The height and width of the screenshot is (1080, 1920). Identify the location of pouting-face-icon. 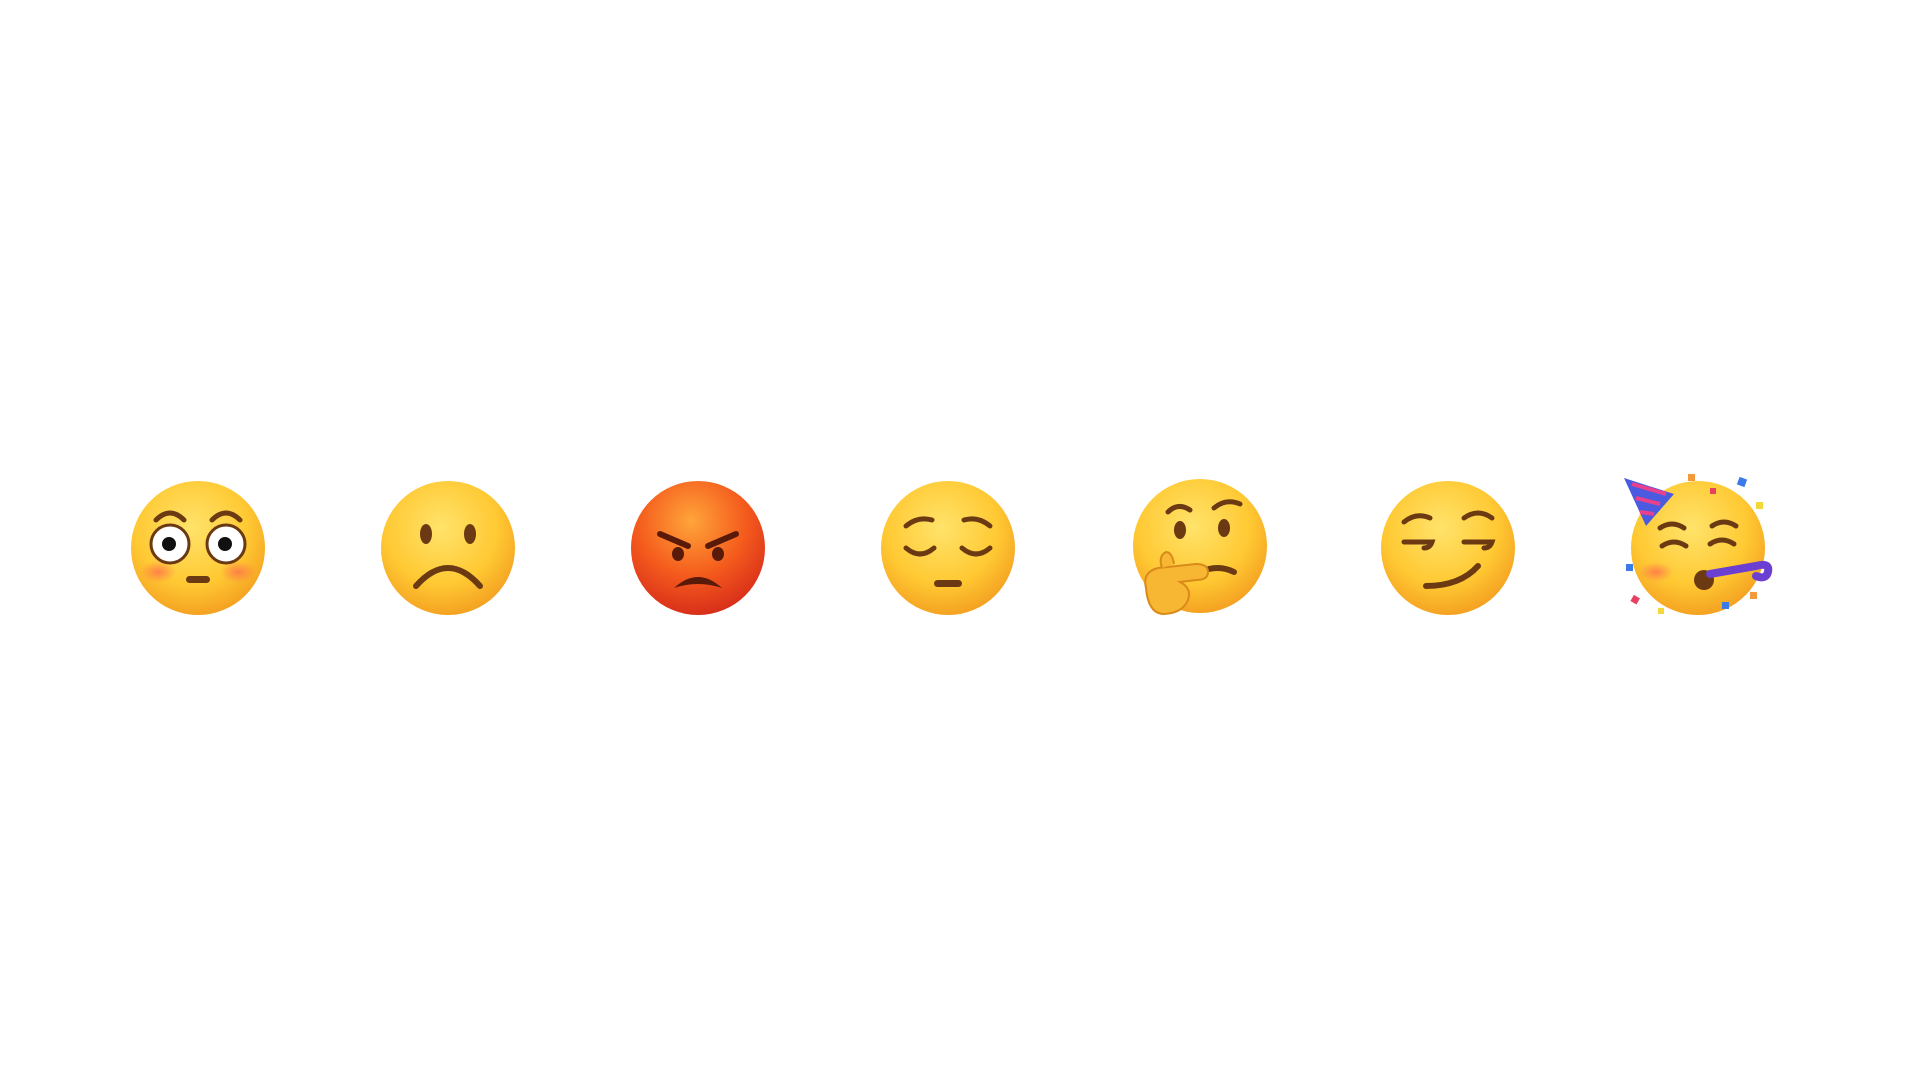
(698, 548).